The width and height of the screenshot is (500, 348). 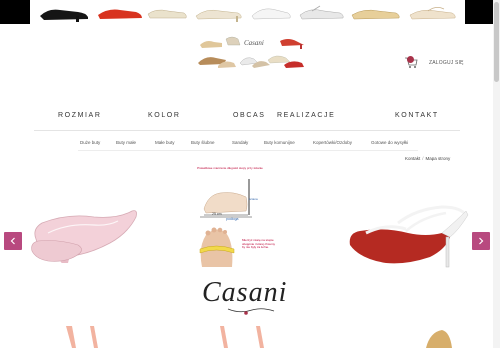 What do you see at coordinates (126, 142) in the screenshot?
I see `category-buty-male: Buty małe` at bounding box center [126, 142].